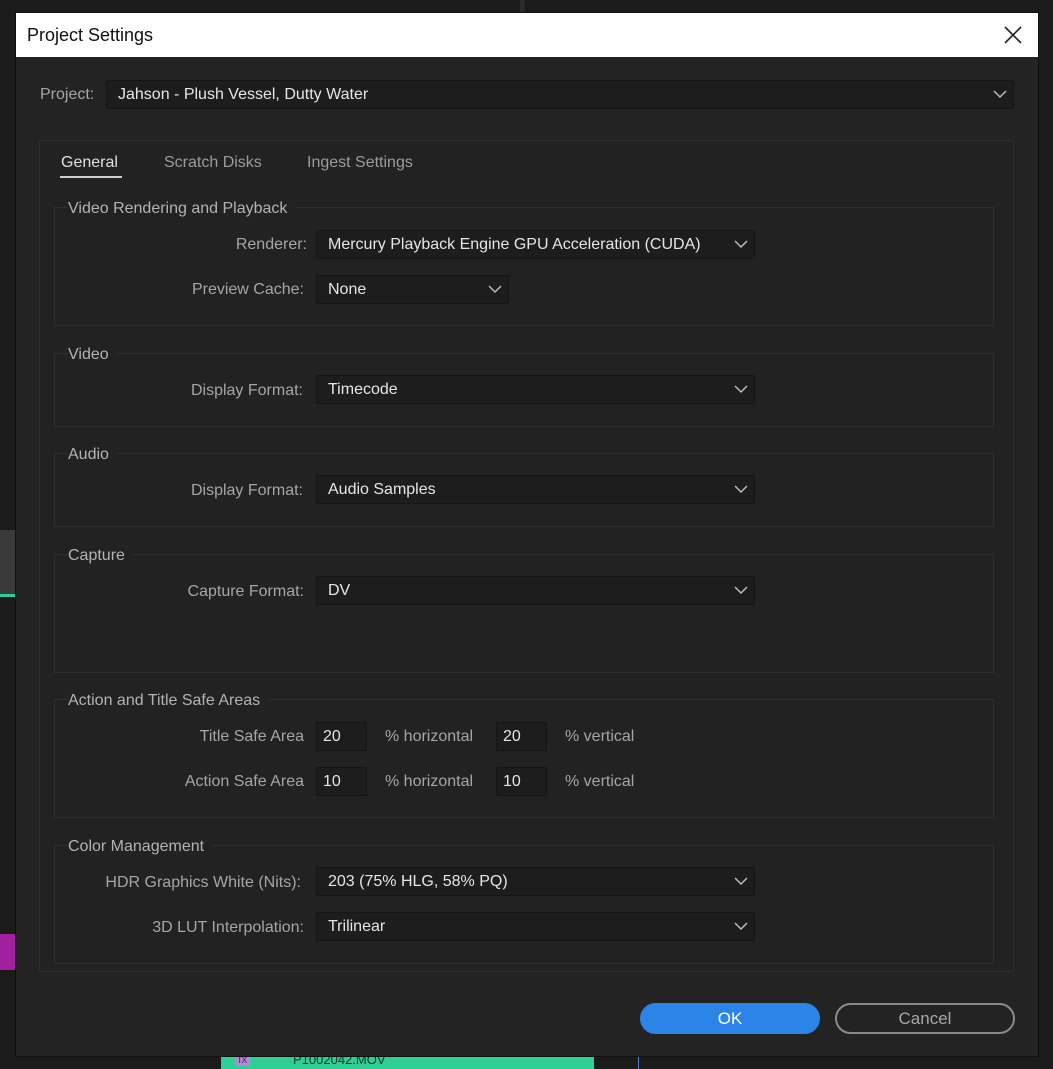 The image size is (1053, 1069). I want to click on ok-button: OK, so click(730, 1018).